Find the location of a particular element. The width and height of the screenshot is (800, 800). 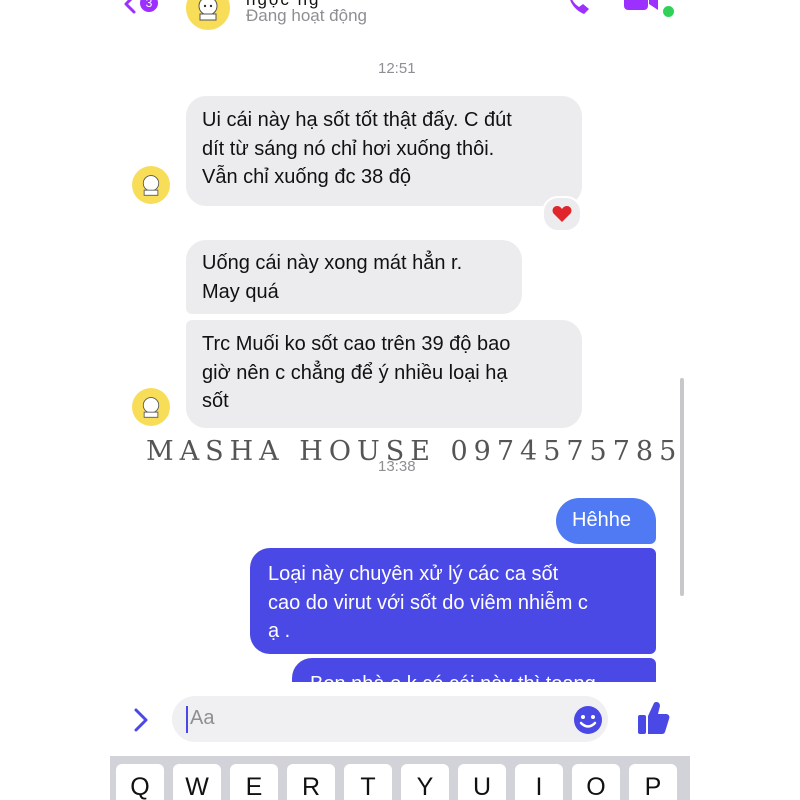

video-icon is located at coordinates (641, 8).